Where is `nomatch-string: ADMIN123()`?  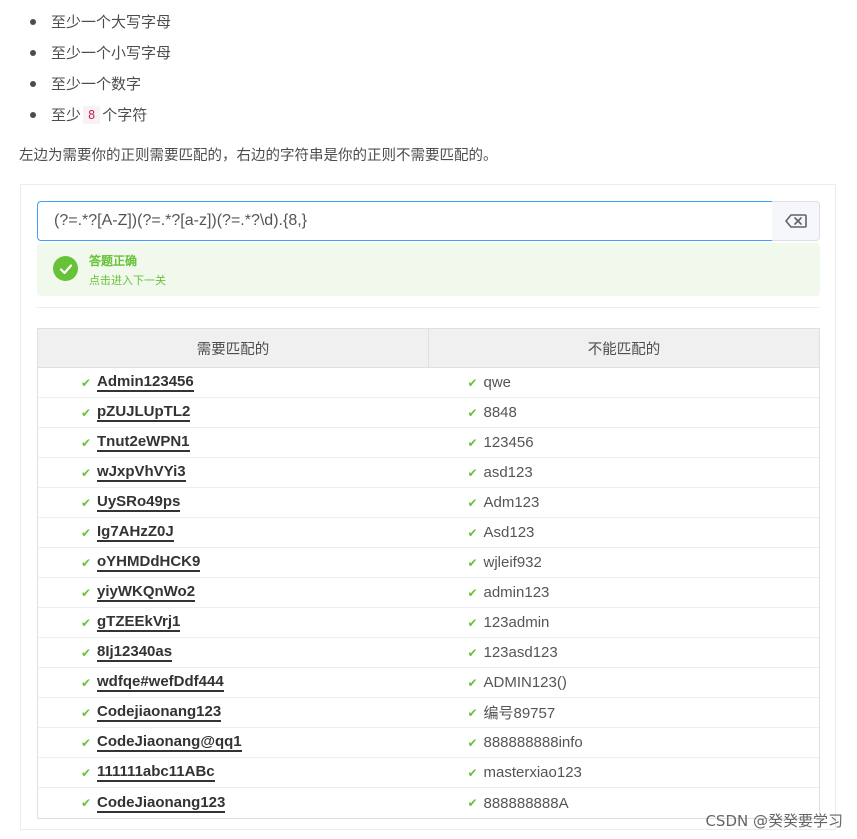 nomatch-string: ADMIN123() is located at coordinates (525, 682).